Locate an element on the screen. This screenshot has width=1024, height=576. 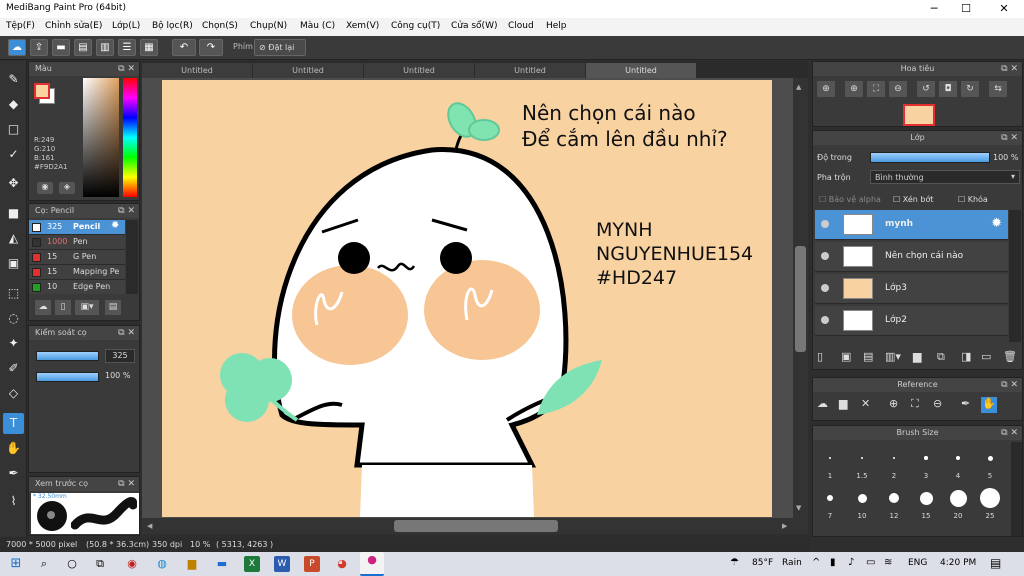
brush-size-option: 10 is located at coordinates (862, 502).